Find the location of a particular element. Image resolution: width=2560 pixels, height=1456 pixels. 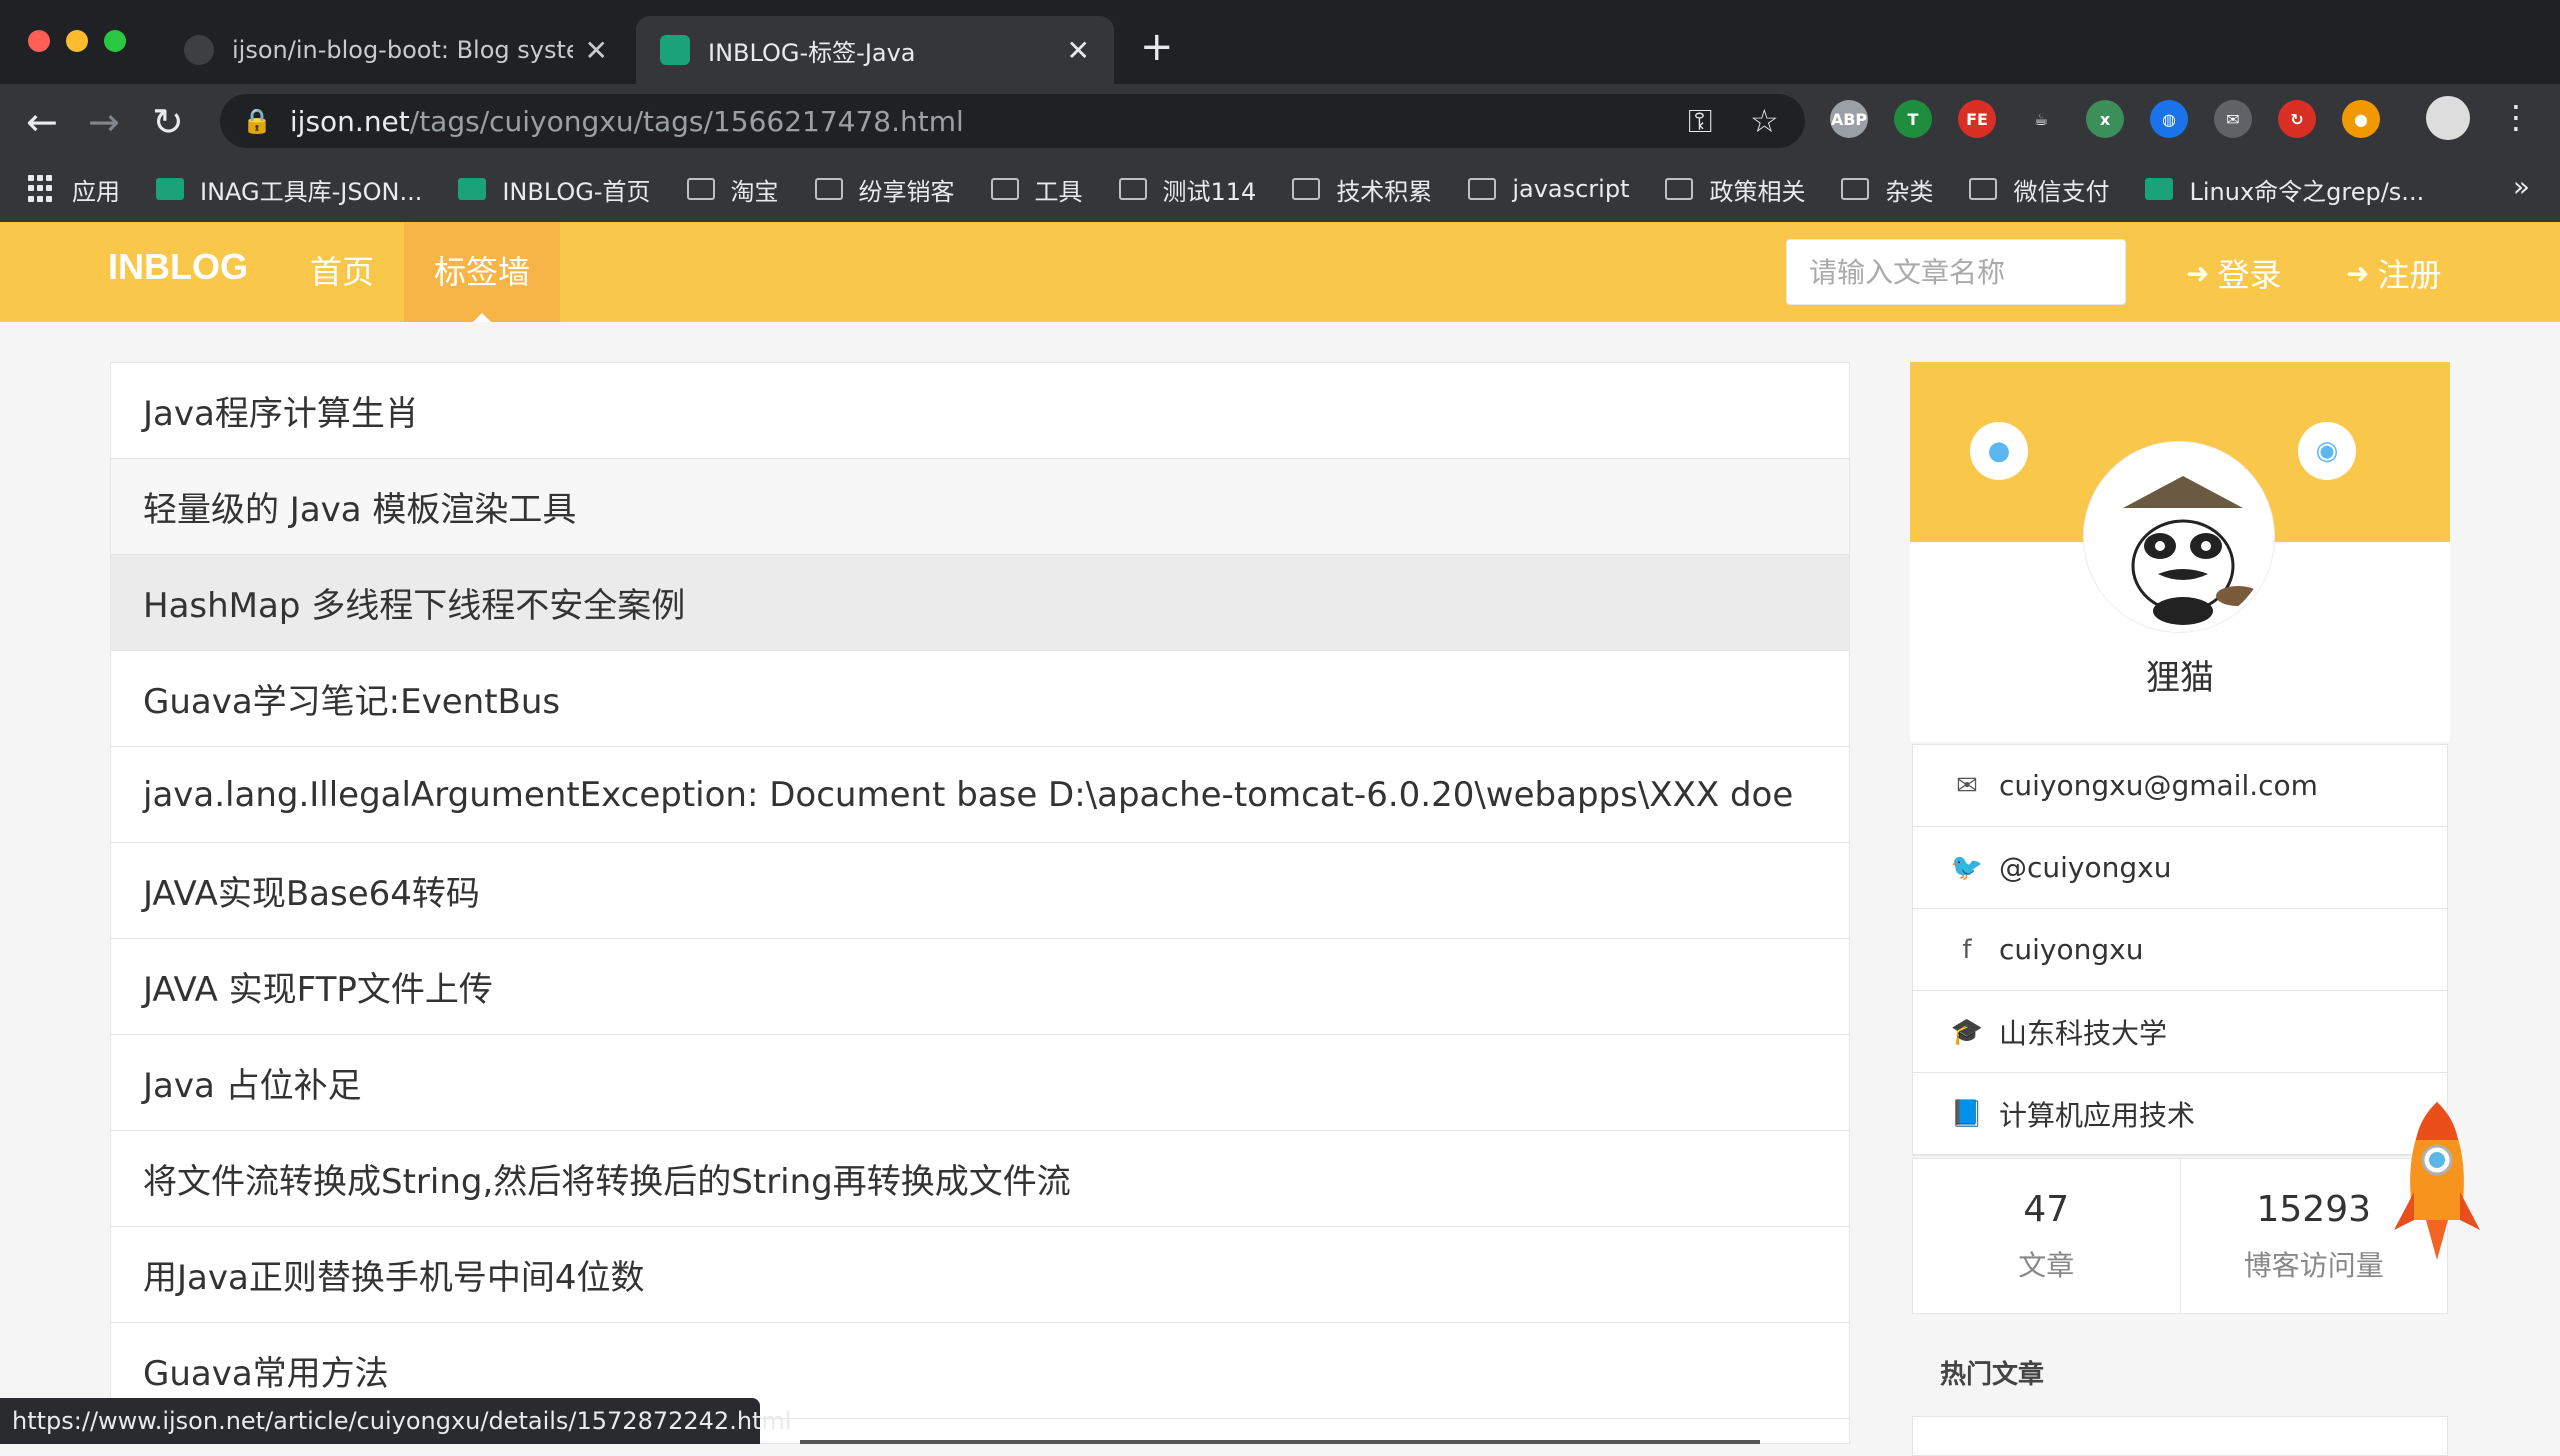

horizontal-scrollbar is located at coordinates (1280, 1442).